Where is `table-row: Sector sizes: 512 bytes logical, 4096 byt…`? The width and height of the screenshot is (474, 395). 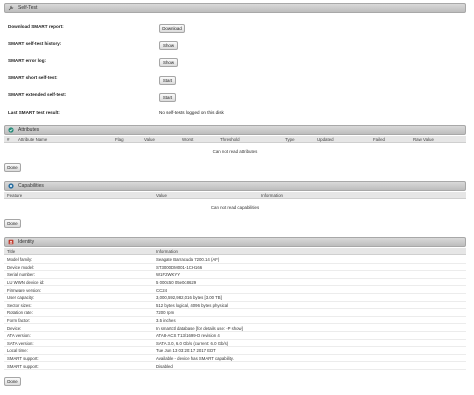
table-row: Sector sizes: 512 bytes logical, 4096 byt… is located at coordinates (235, 306).